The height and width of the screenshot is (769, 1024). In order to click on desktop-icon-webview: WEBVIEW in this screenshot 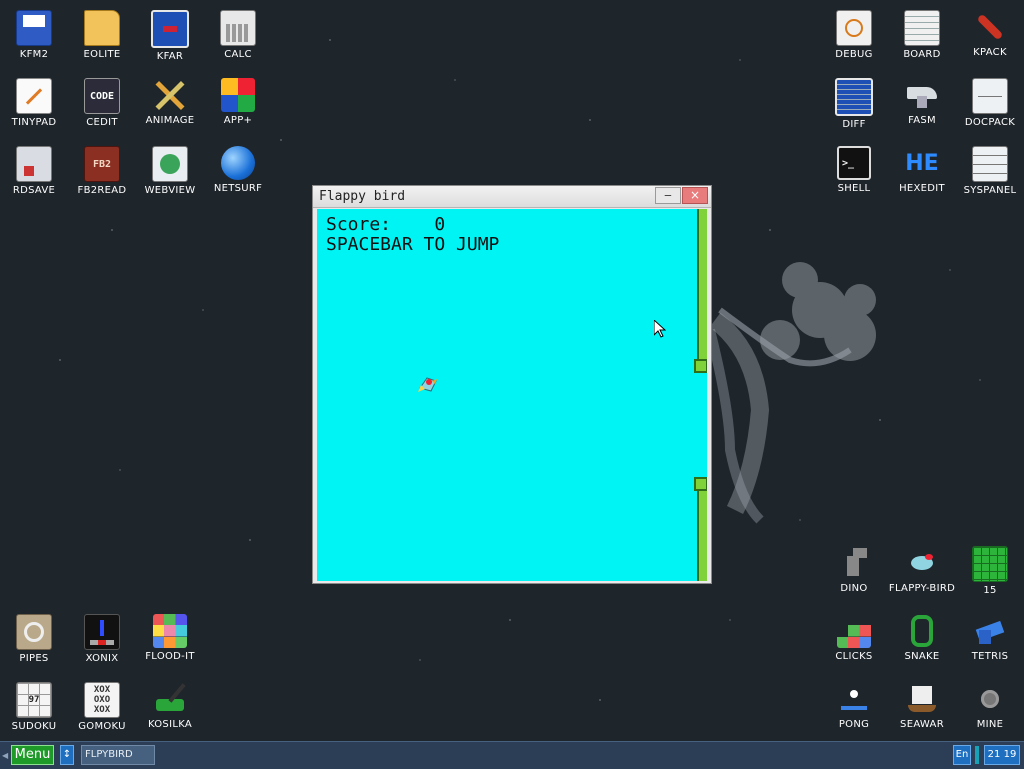, I will do `click(170, 172)`.